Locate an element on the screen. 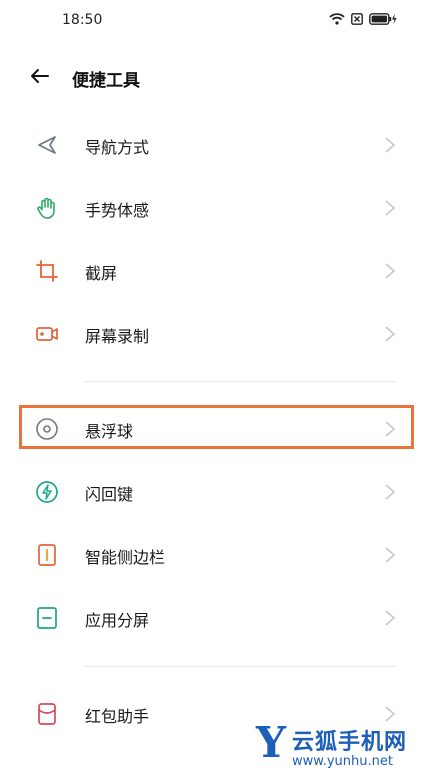  flash-back-icon is located at coordinates (47, 492).